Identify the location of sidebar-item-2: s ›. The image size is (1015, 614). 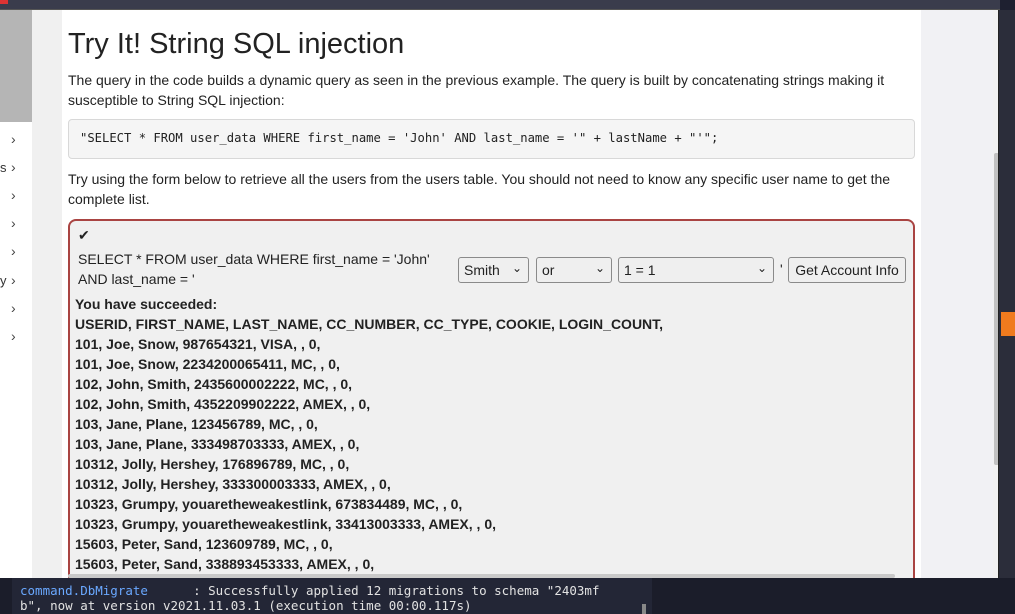
(16, 169).